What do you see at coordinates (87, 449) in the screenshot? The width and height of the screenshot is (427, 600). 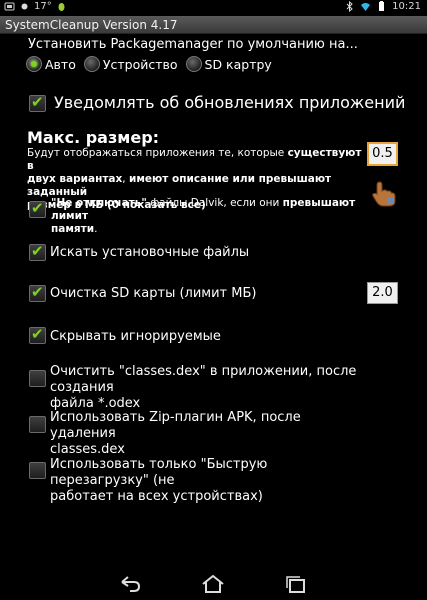 I see `zip-plugin-line-2: classes.dex` at bounding box center [87, 449].